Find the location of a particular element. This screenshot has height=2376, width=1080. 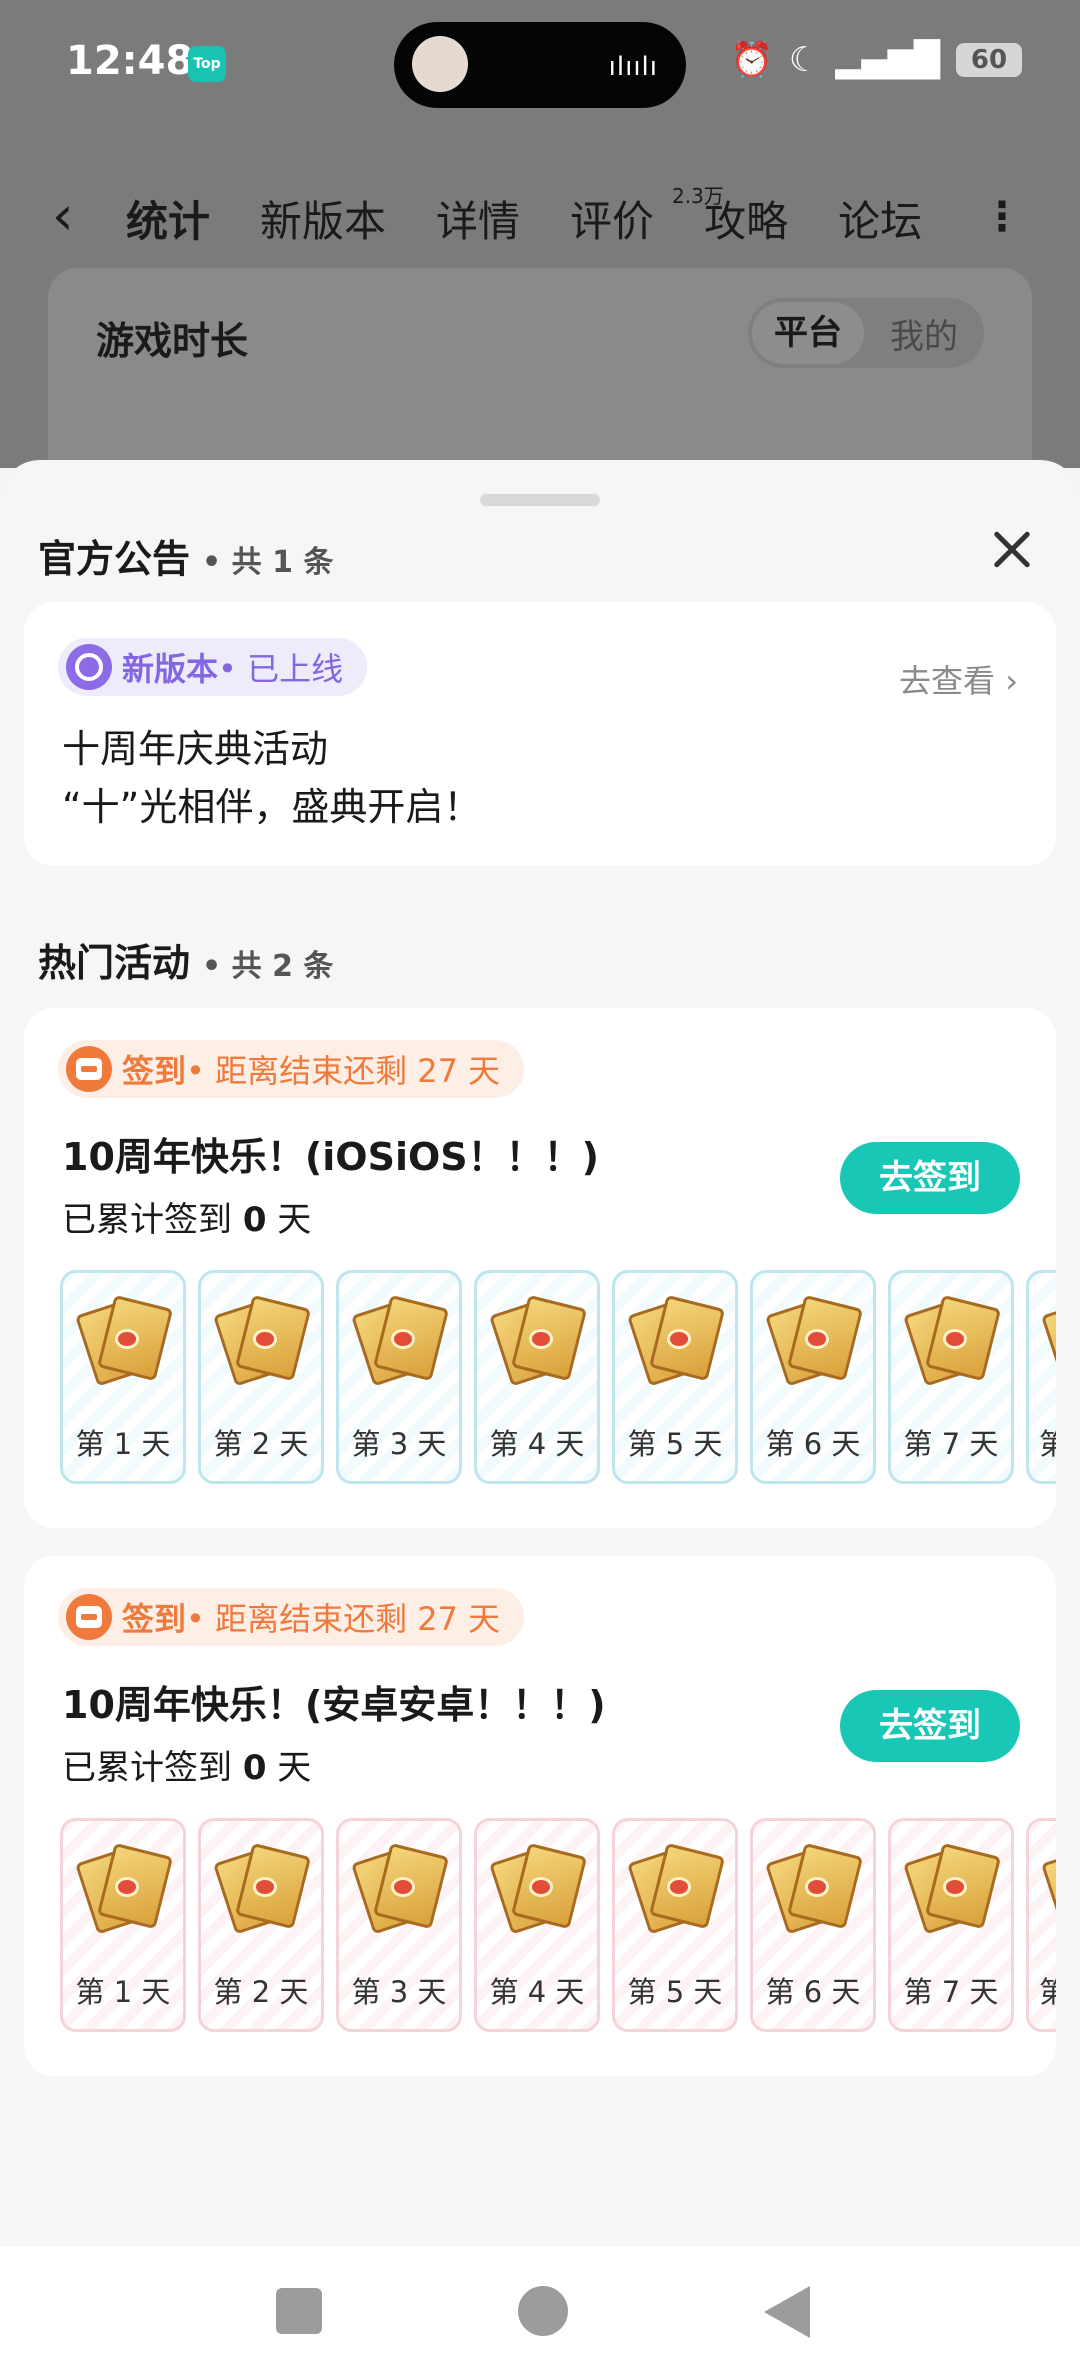

activities-header: 热门活动 • 共 2 条 is located at coordinates (185, 959).